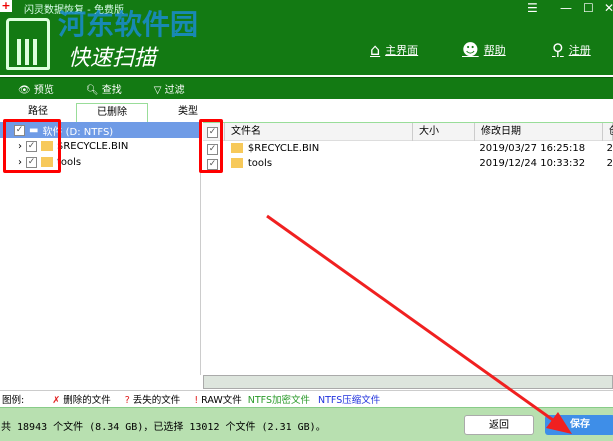  I want to click on preview-button: 👁 预览, so click(36, 88).